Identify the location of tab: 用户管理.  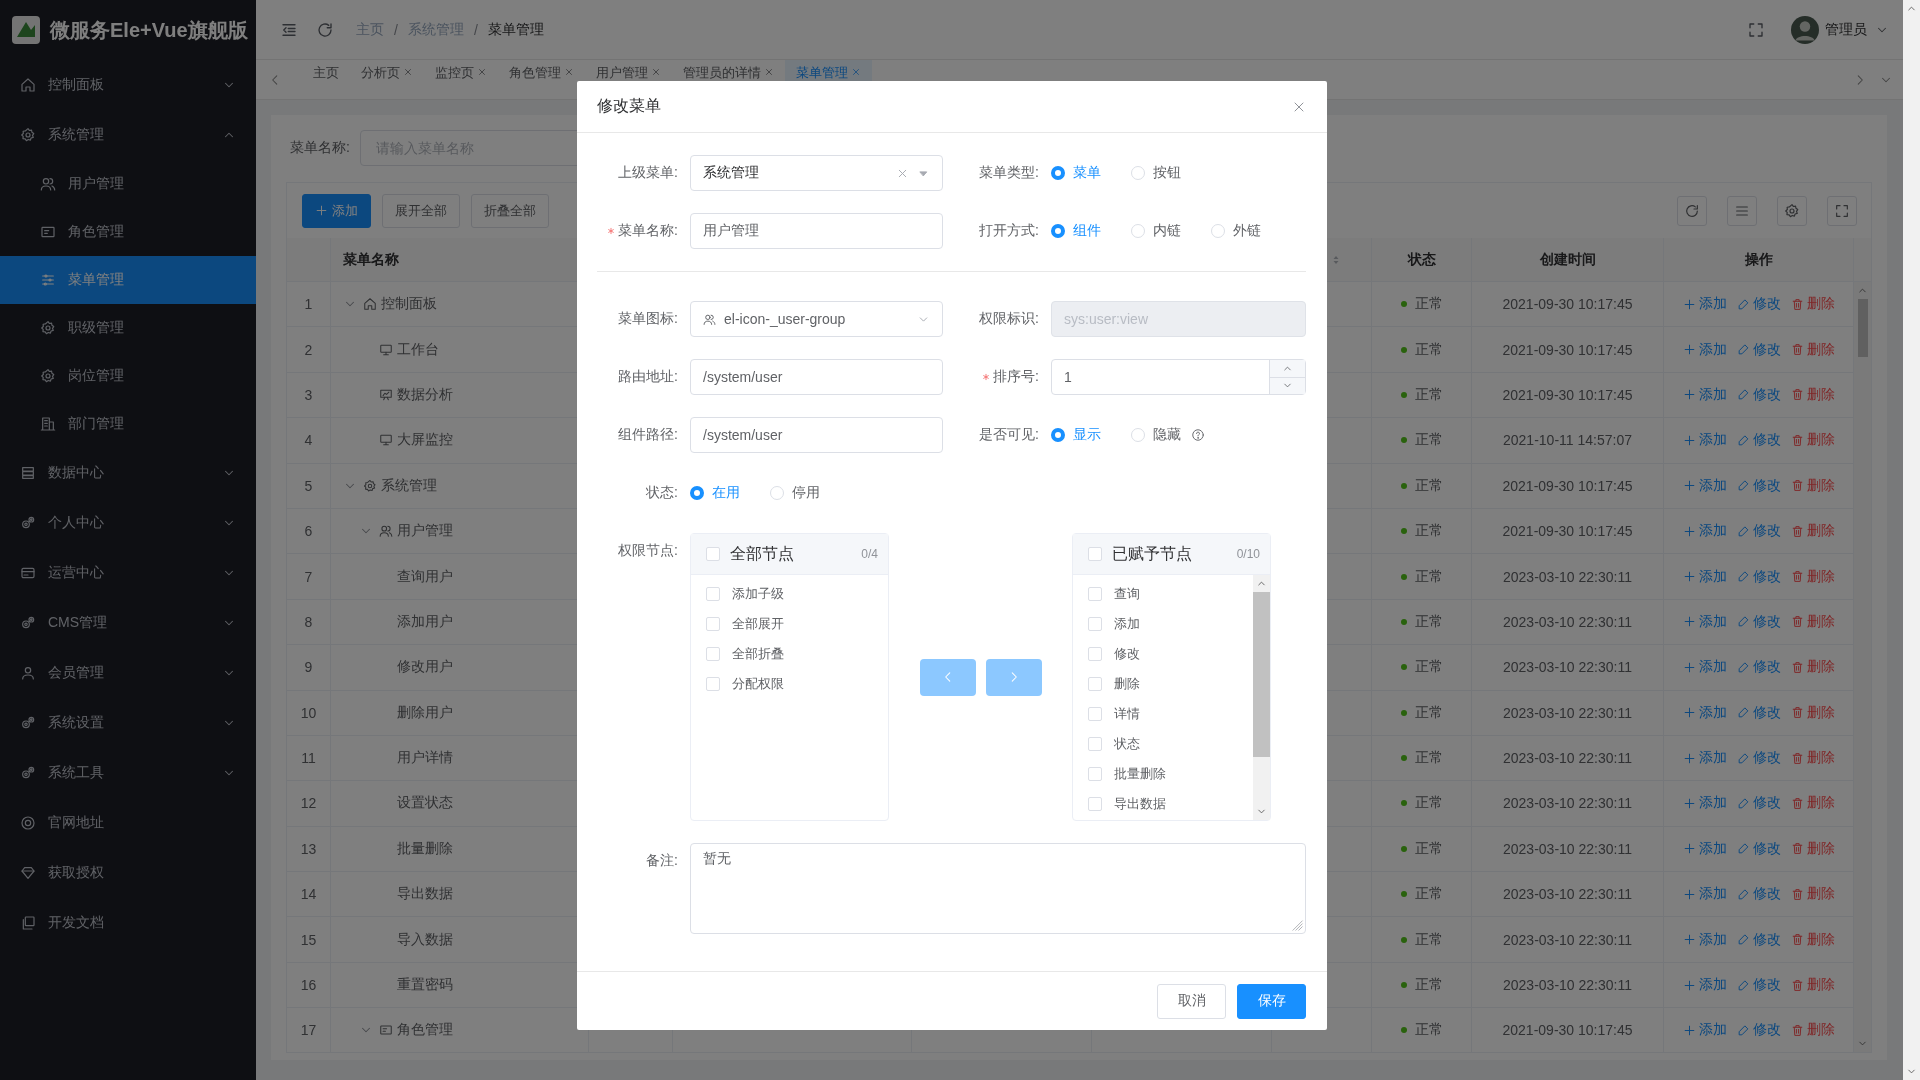
(628, 79).